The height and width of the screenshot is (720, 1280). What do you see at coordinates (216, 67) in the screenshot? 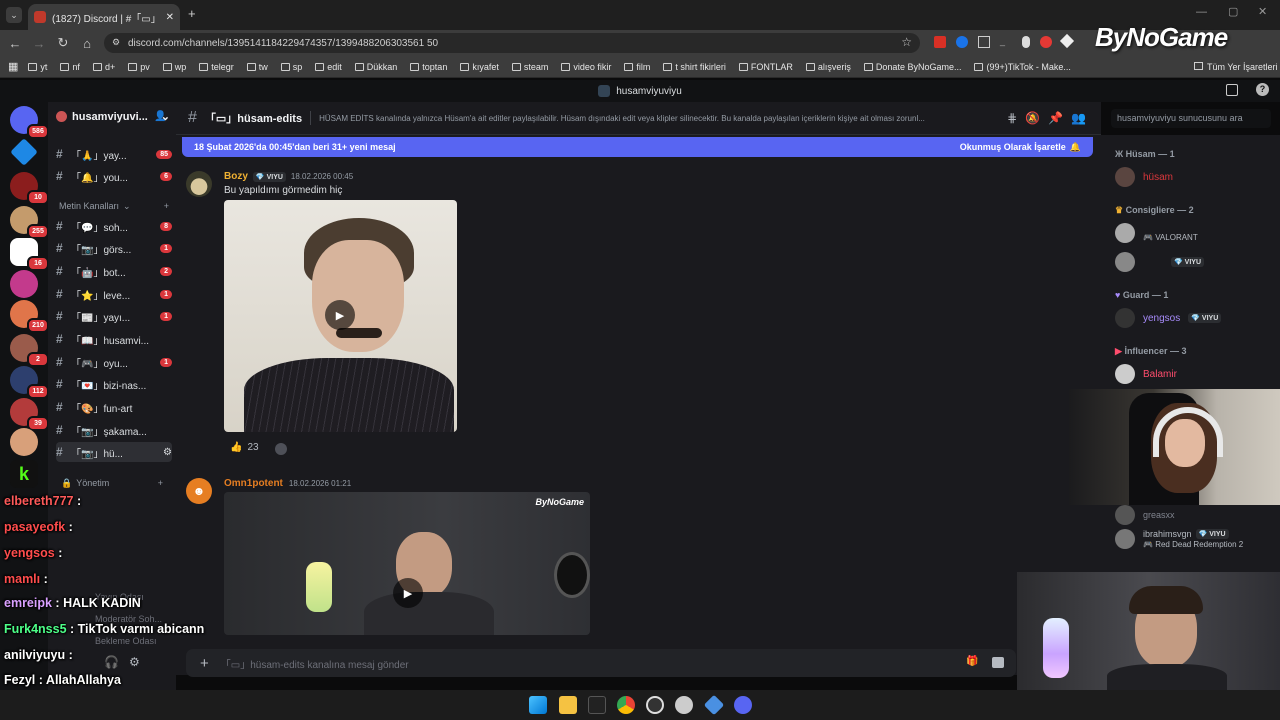
I see `bookmark-item: telegr` at bounding box center [216, 67].